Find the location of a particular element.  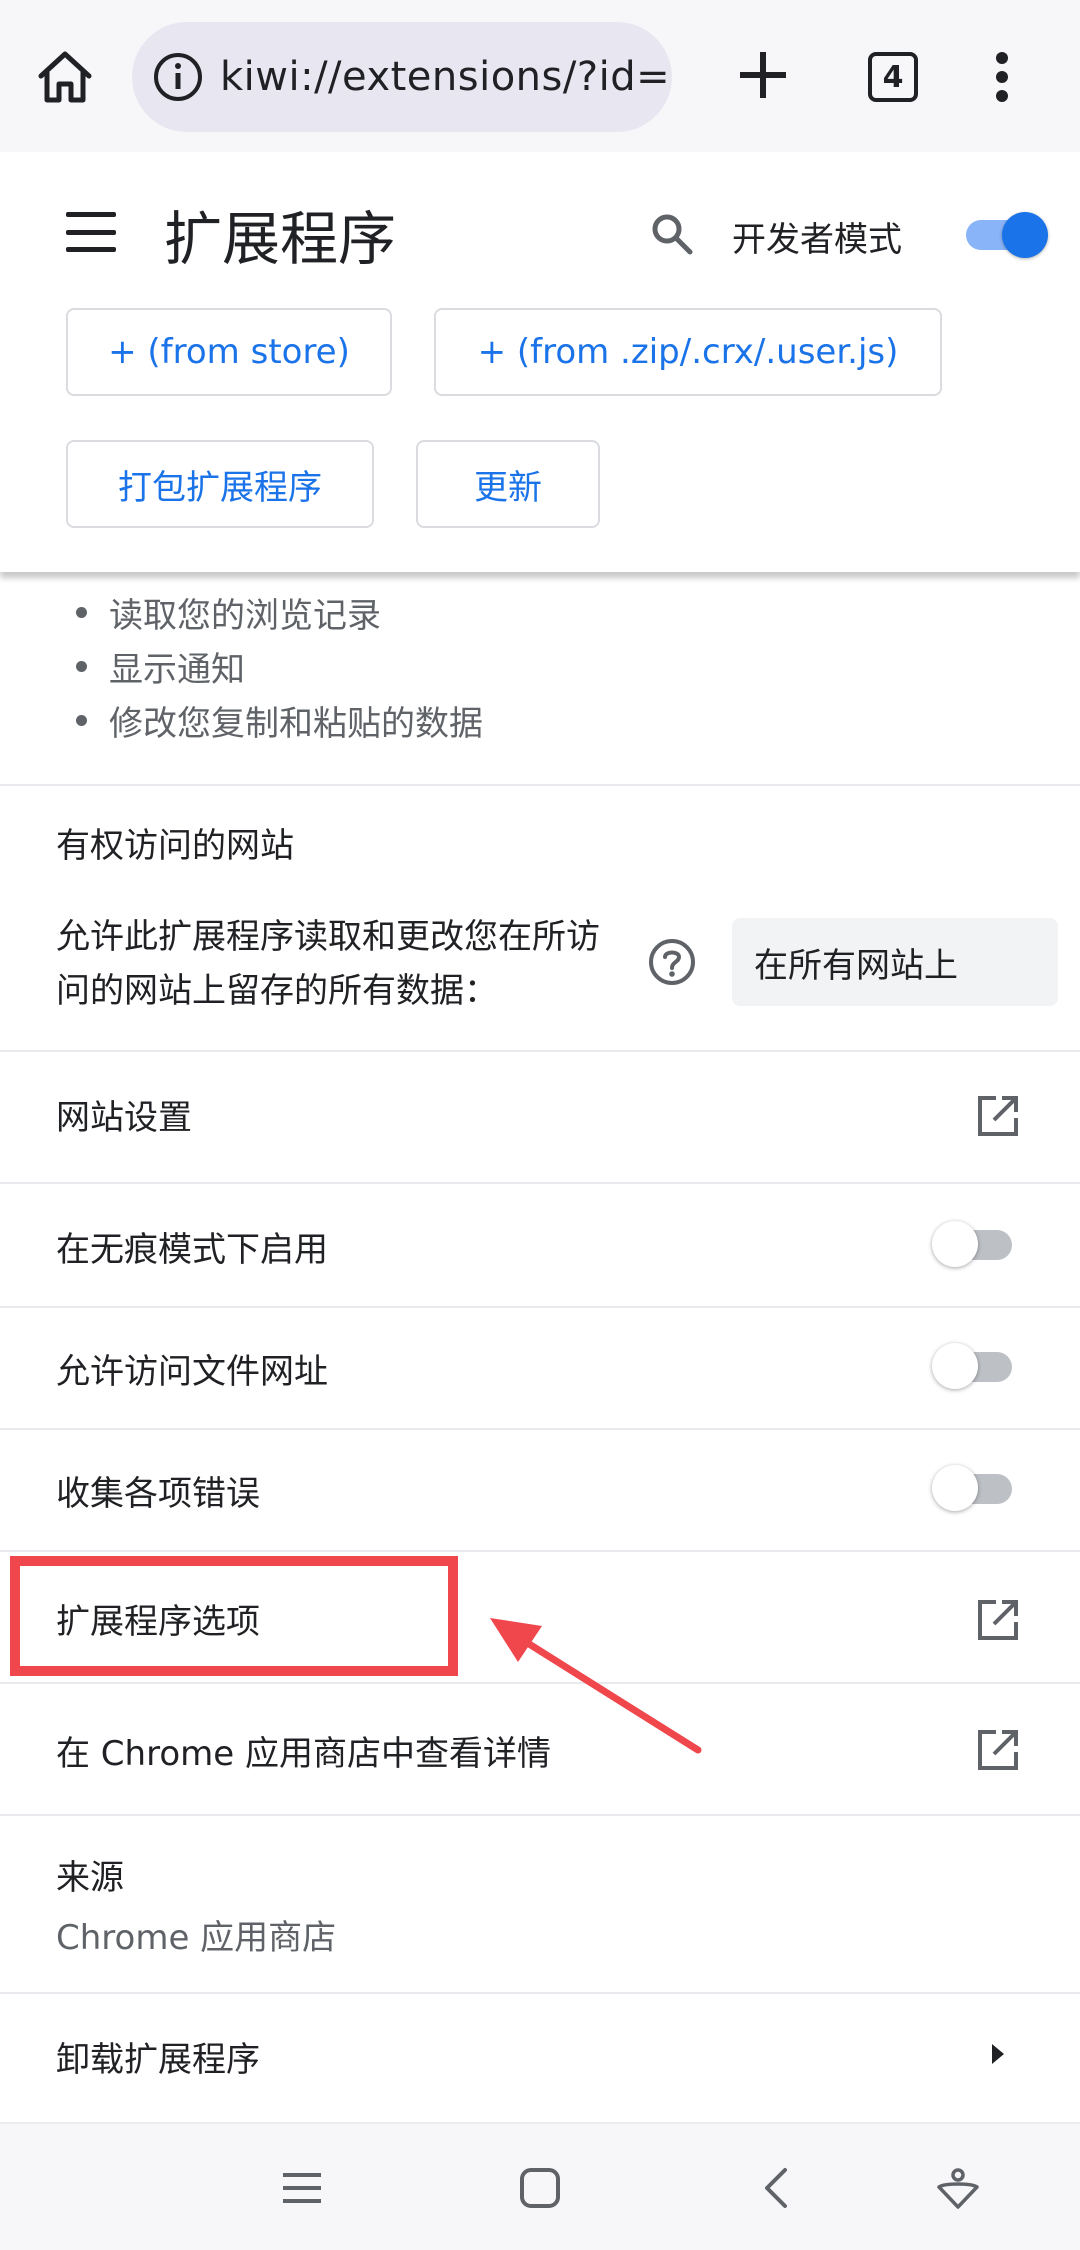

home-icon is located at coordinates (65, 77).